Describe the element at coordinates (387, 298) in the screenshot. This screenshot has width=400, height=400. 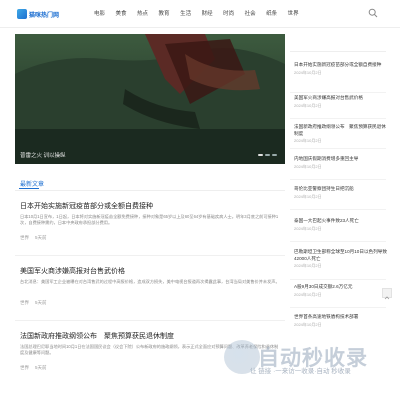
I see `chevron-up-icon` at that location.